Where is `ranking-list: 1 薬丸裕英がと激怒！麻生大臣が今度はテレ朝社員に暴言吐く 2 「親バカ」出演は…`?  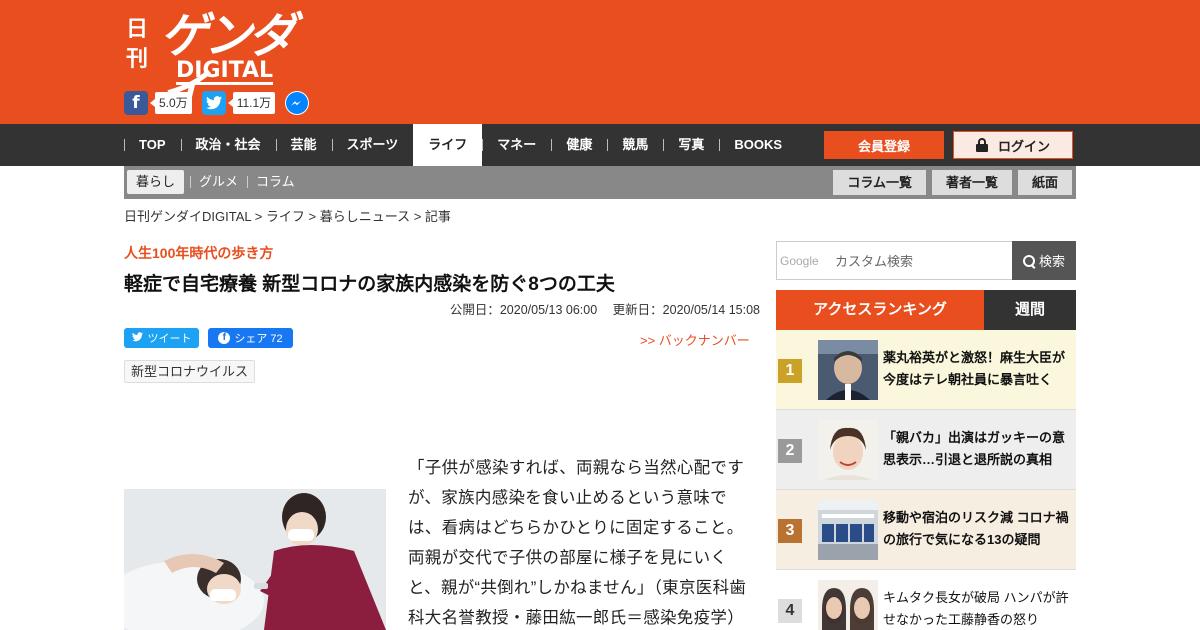 ranking-list: 1 薬丸裕英がと激怒！麻生大臣が今度はテレ朝社員に暴言吐く 2 「親バカ」出演は… is located at coordinates (926, 480).